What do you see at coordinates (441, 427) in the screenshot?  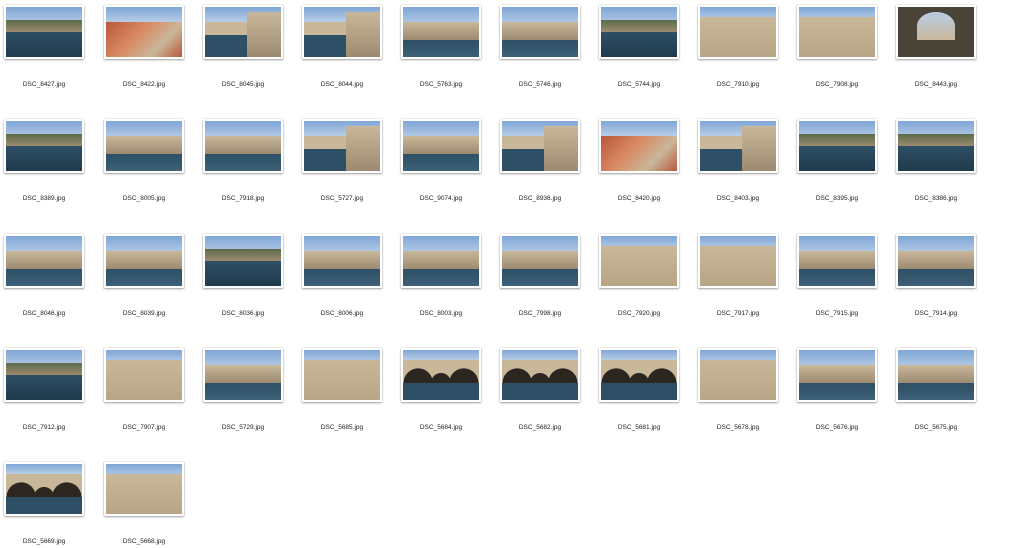 I see `file-name-label: DSC_5684.jpg` at bounding box center [441, 427].